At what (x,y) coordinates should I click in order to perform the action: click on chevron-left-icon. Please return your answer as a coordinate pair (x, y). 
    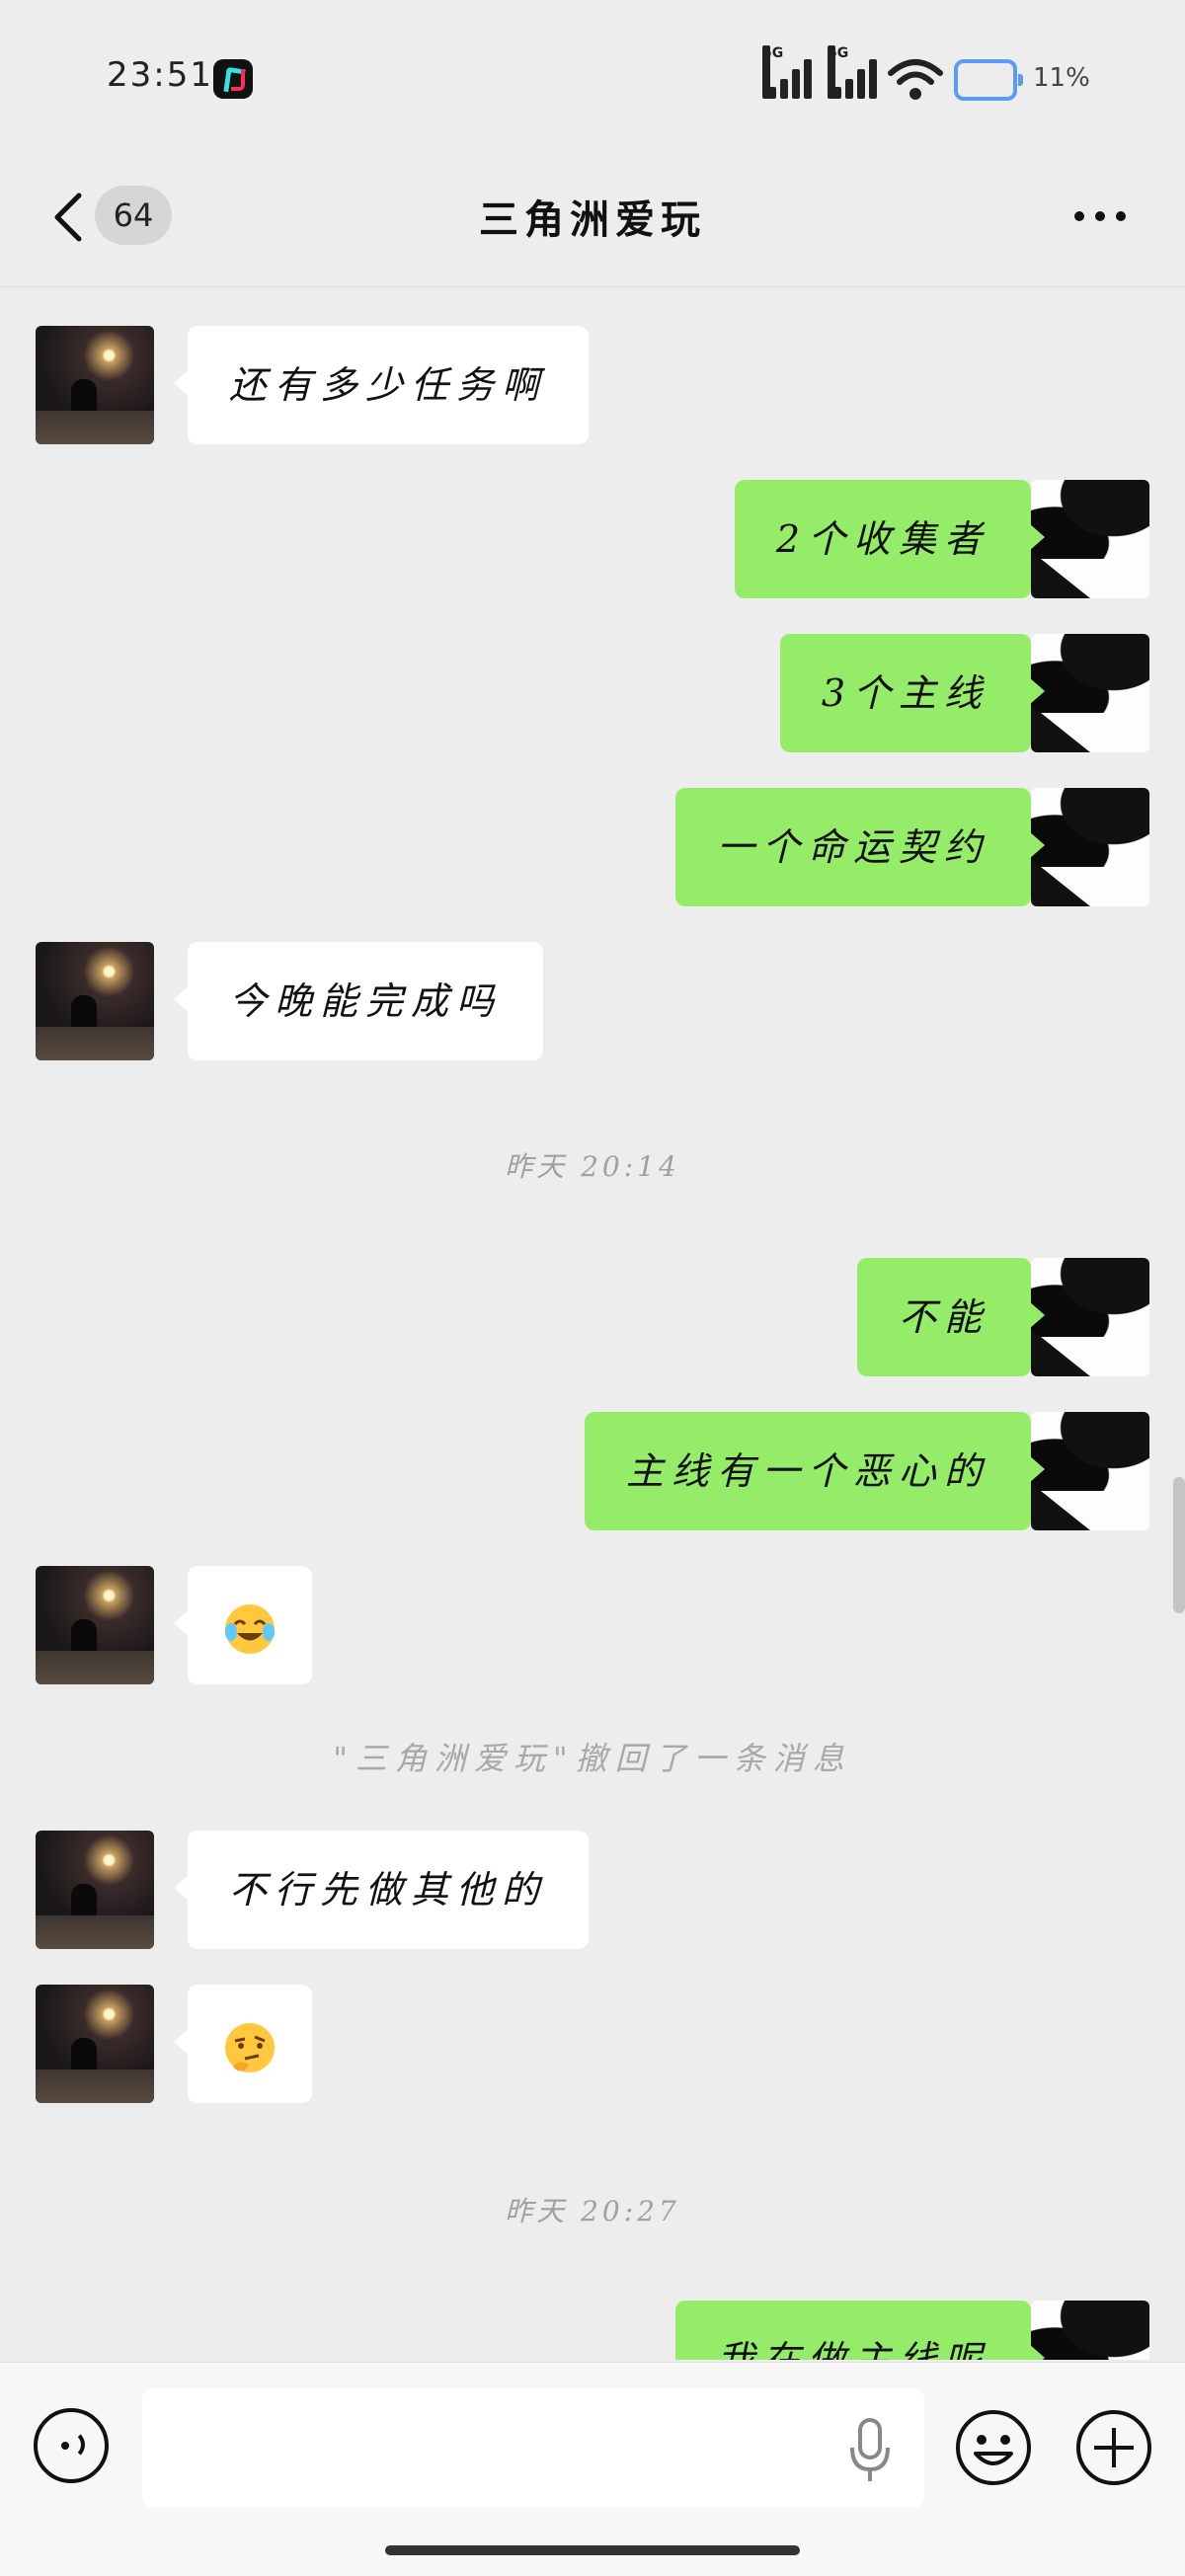
    Looking at the image, I should click on (71, 217).